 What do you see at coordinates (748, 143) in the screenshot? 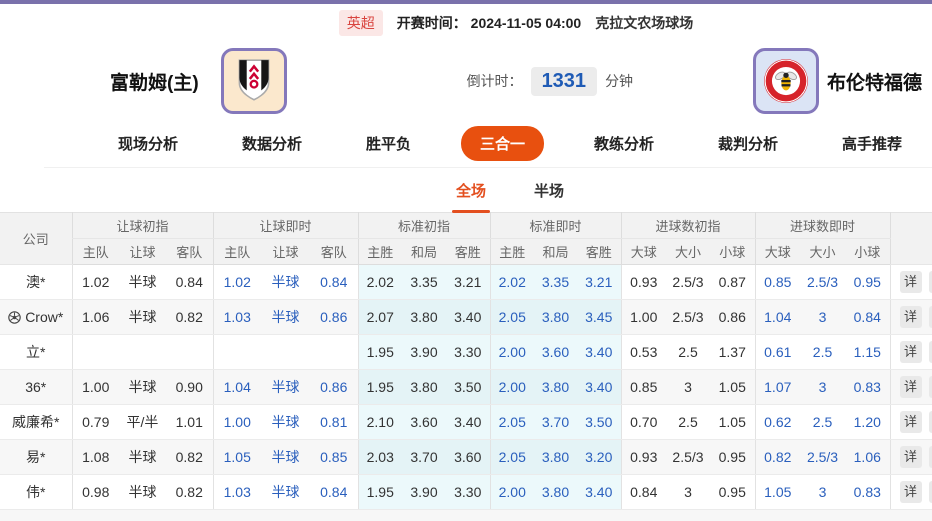
I see `nav-tab-referee-analysis: 裁判分析` at bounding box center [748, 143].